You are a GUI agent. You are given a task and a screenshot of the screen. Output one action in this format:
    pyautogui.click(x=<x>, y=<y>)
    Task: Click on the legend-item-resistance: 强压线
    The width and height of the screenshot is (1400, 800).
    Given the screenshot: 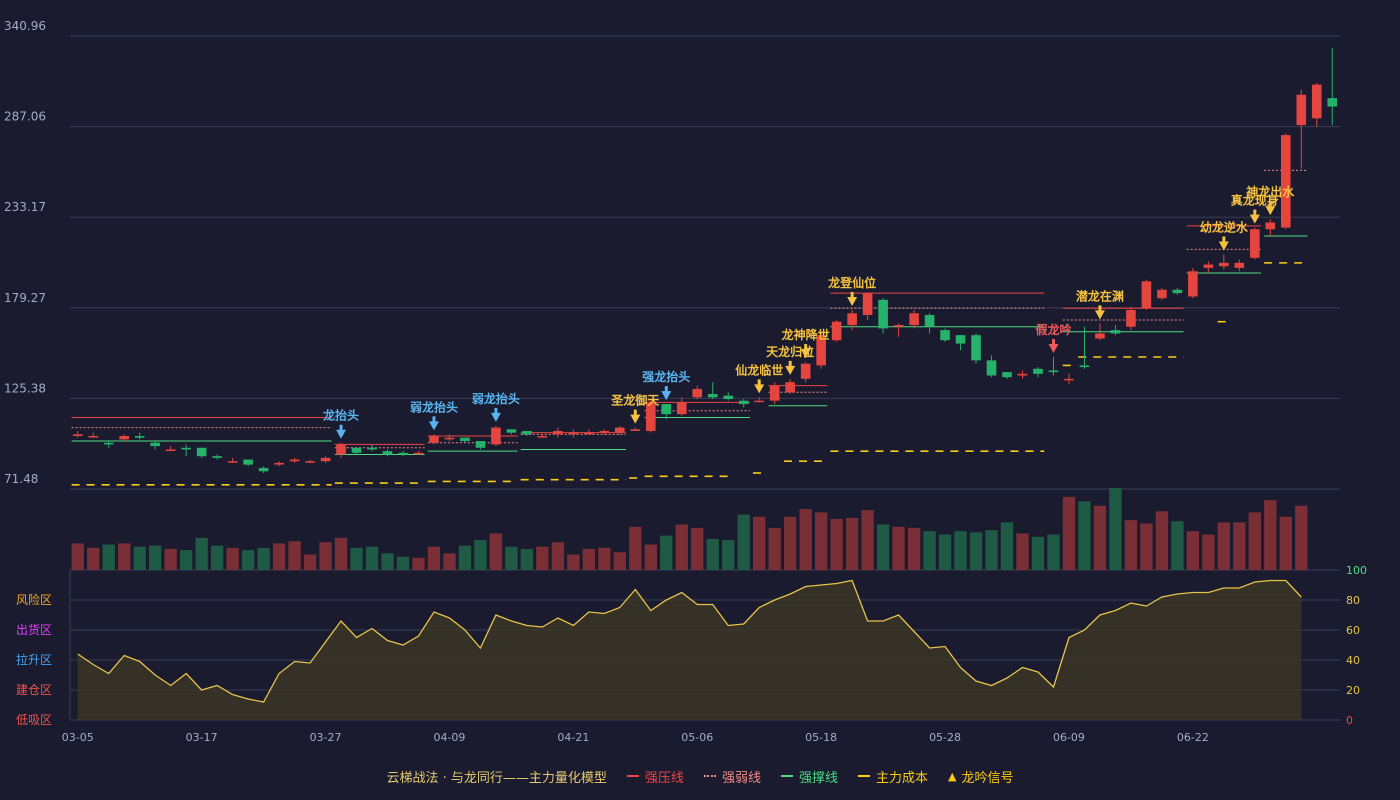 What is the action you would take?
    pyautogui.click(x=655, y=776)
    